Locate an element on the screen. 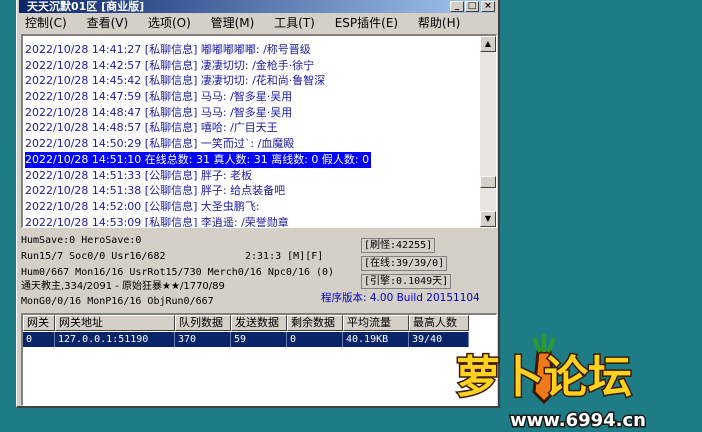 Image resolution: width=702 pixels, height=432 pixels. log-line: 2022/10/28 14:48:47 [私聊信息] 马马: /智多星·吴用 is located at coordinates (253, 110).